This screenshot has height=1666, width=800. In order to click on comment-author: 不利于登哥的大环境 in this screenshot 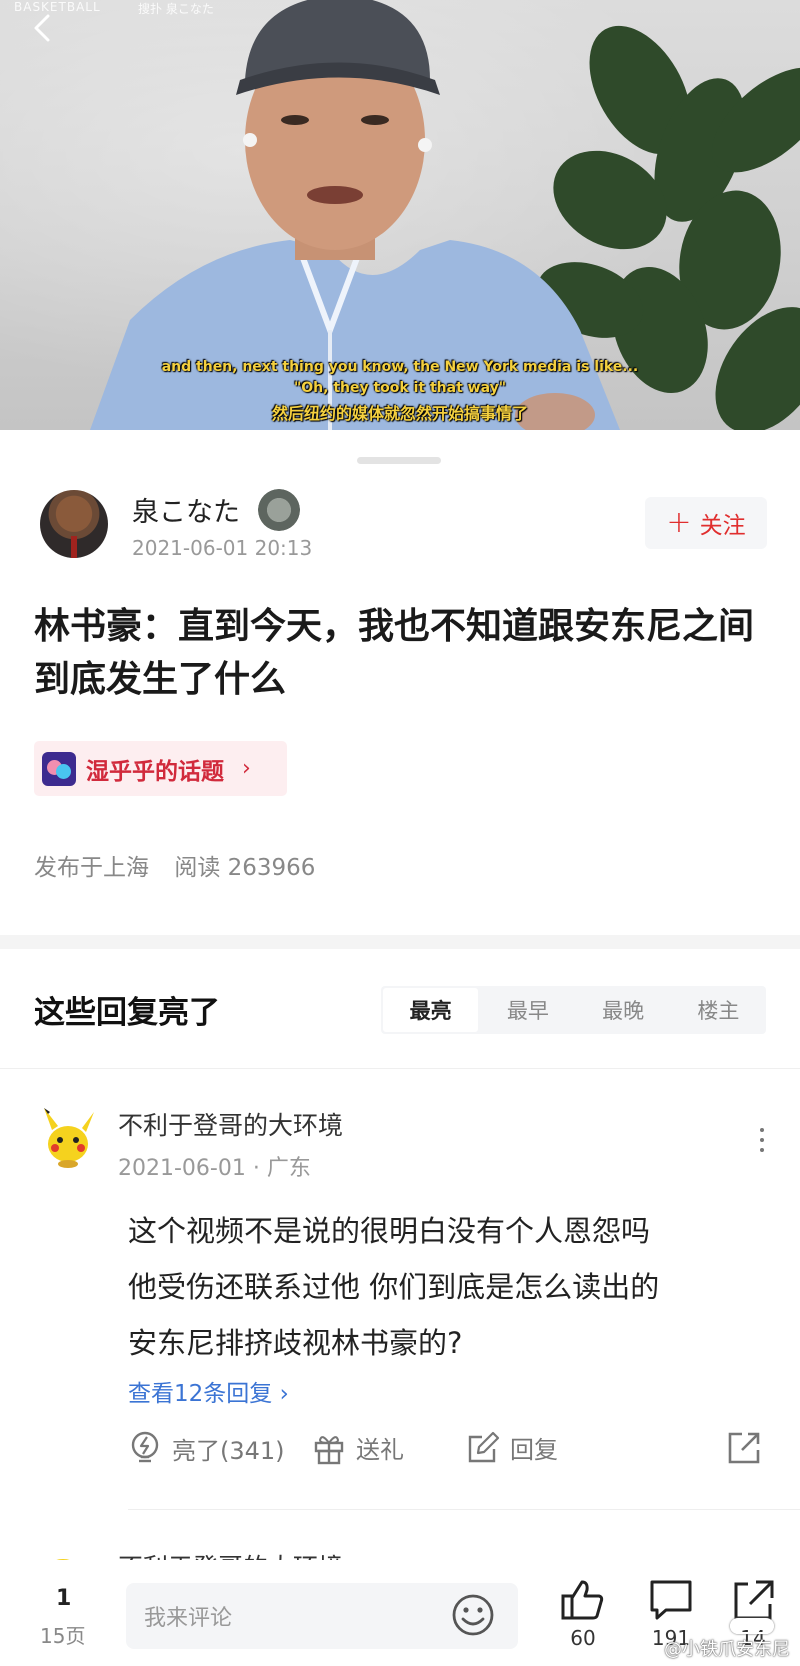, I will do `click(230, 1124)`.